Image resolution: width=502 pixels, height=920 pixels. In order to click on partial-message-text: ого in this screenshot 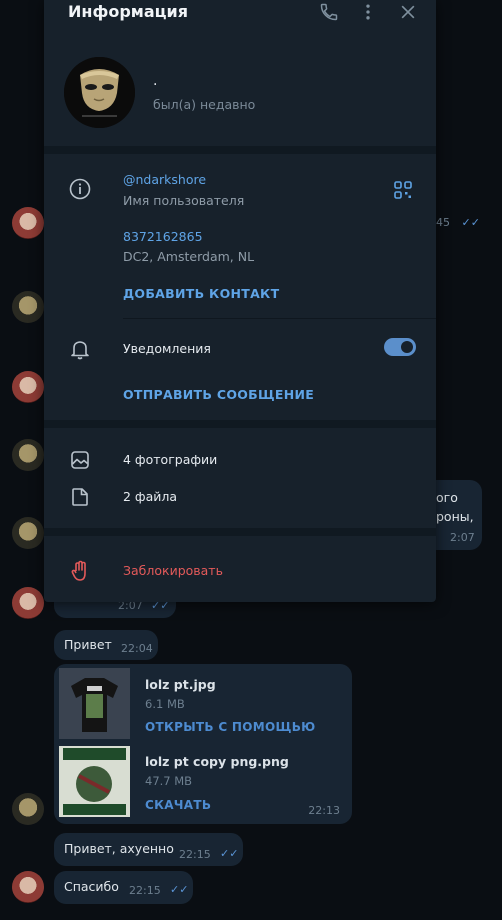, I will do `click(447, 497)`.